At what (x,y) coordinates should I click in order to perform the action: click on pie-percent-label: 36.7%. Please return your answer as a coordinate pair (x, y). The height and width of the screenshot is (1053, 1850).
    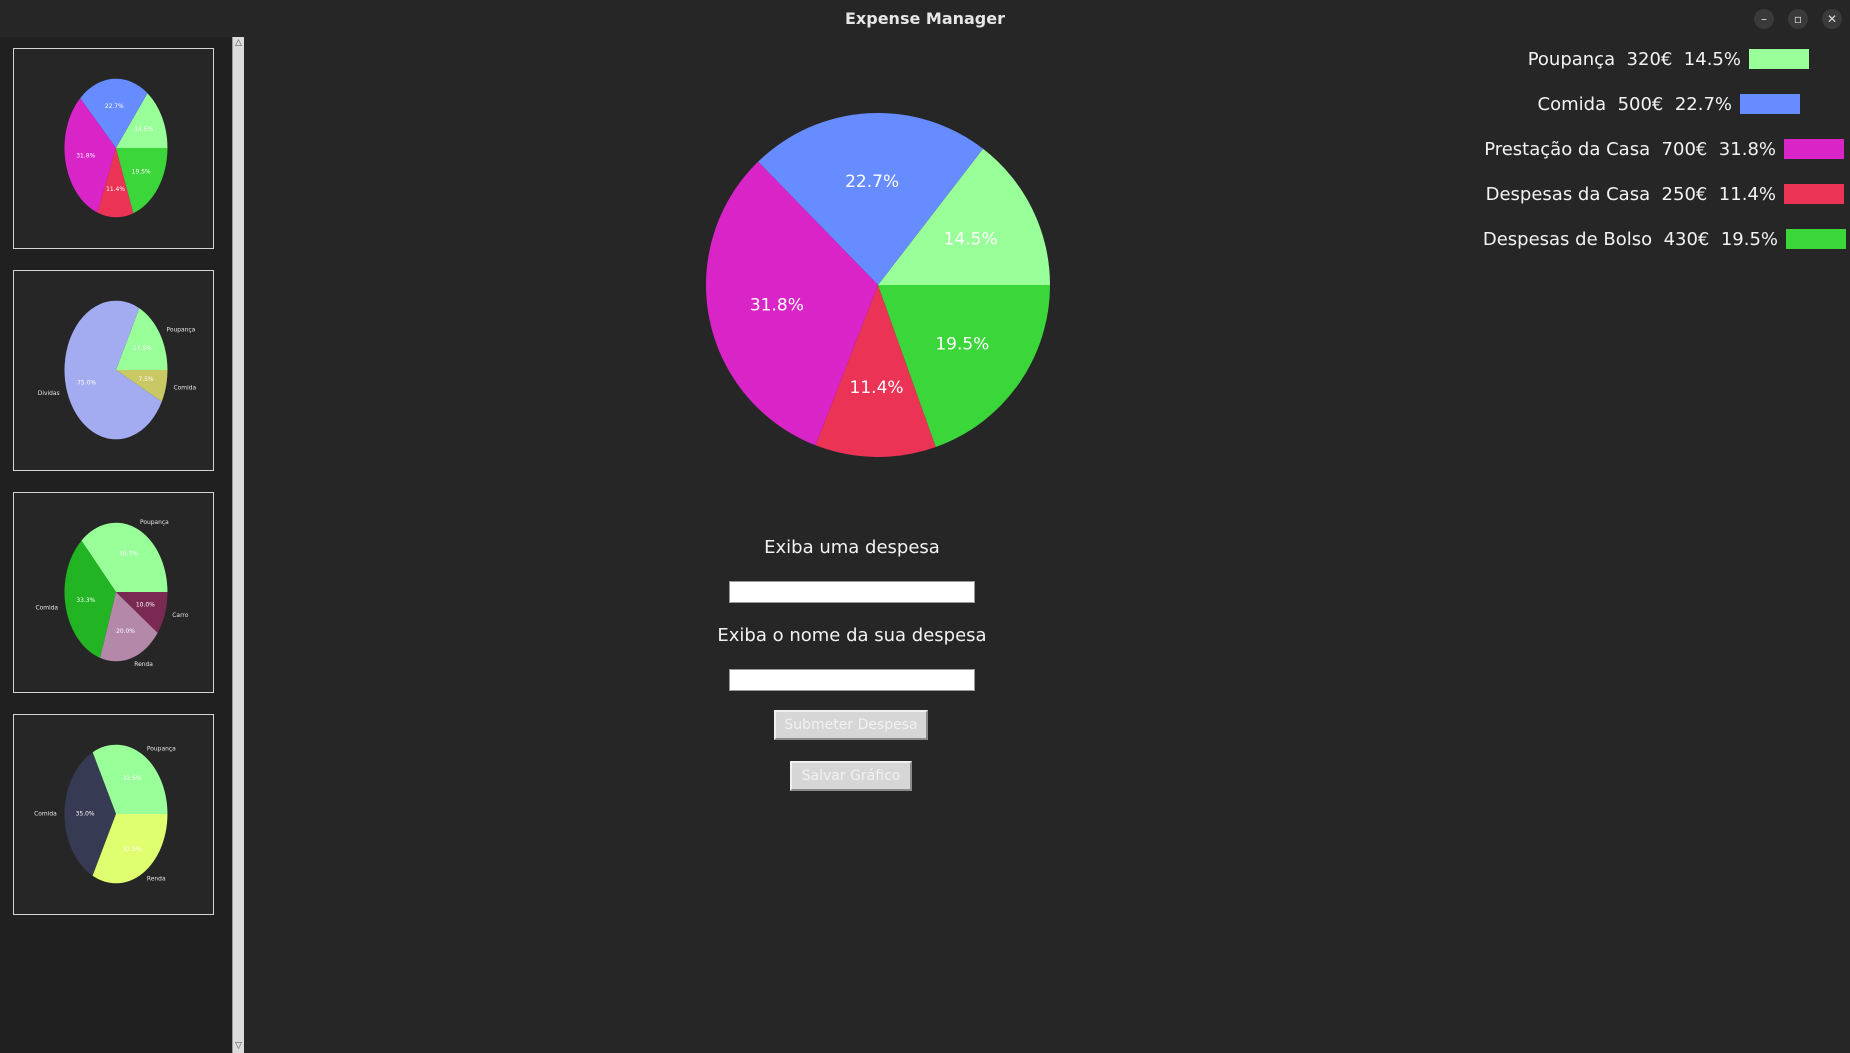
    Looking at the image, I should click on (128, 554).